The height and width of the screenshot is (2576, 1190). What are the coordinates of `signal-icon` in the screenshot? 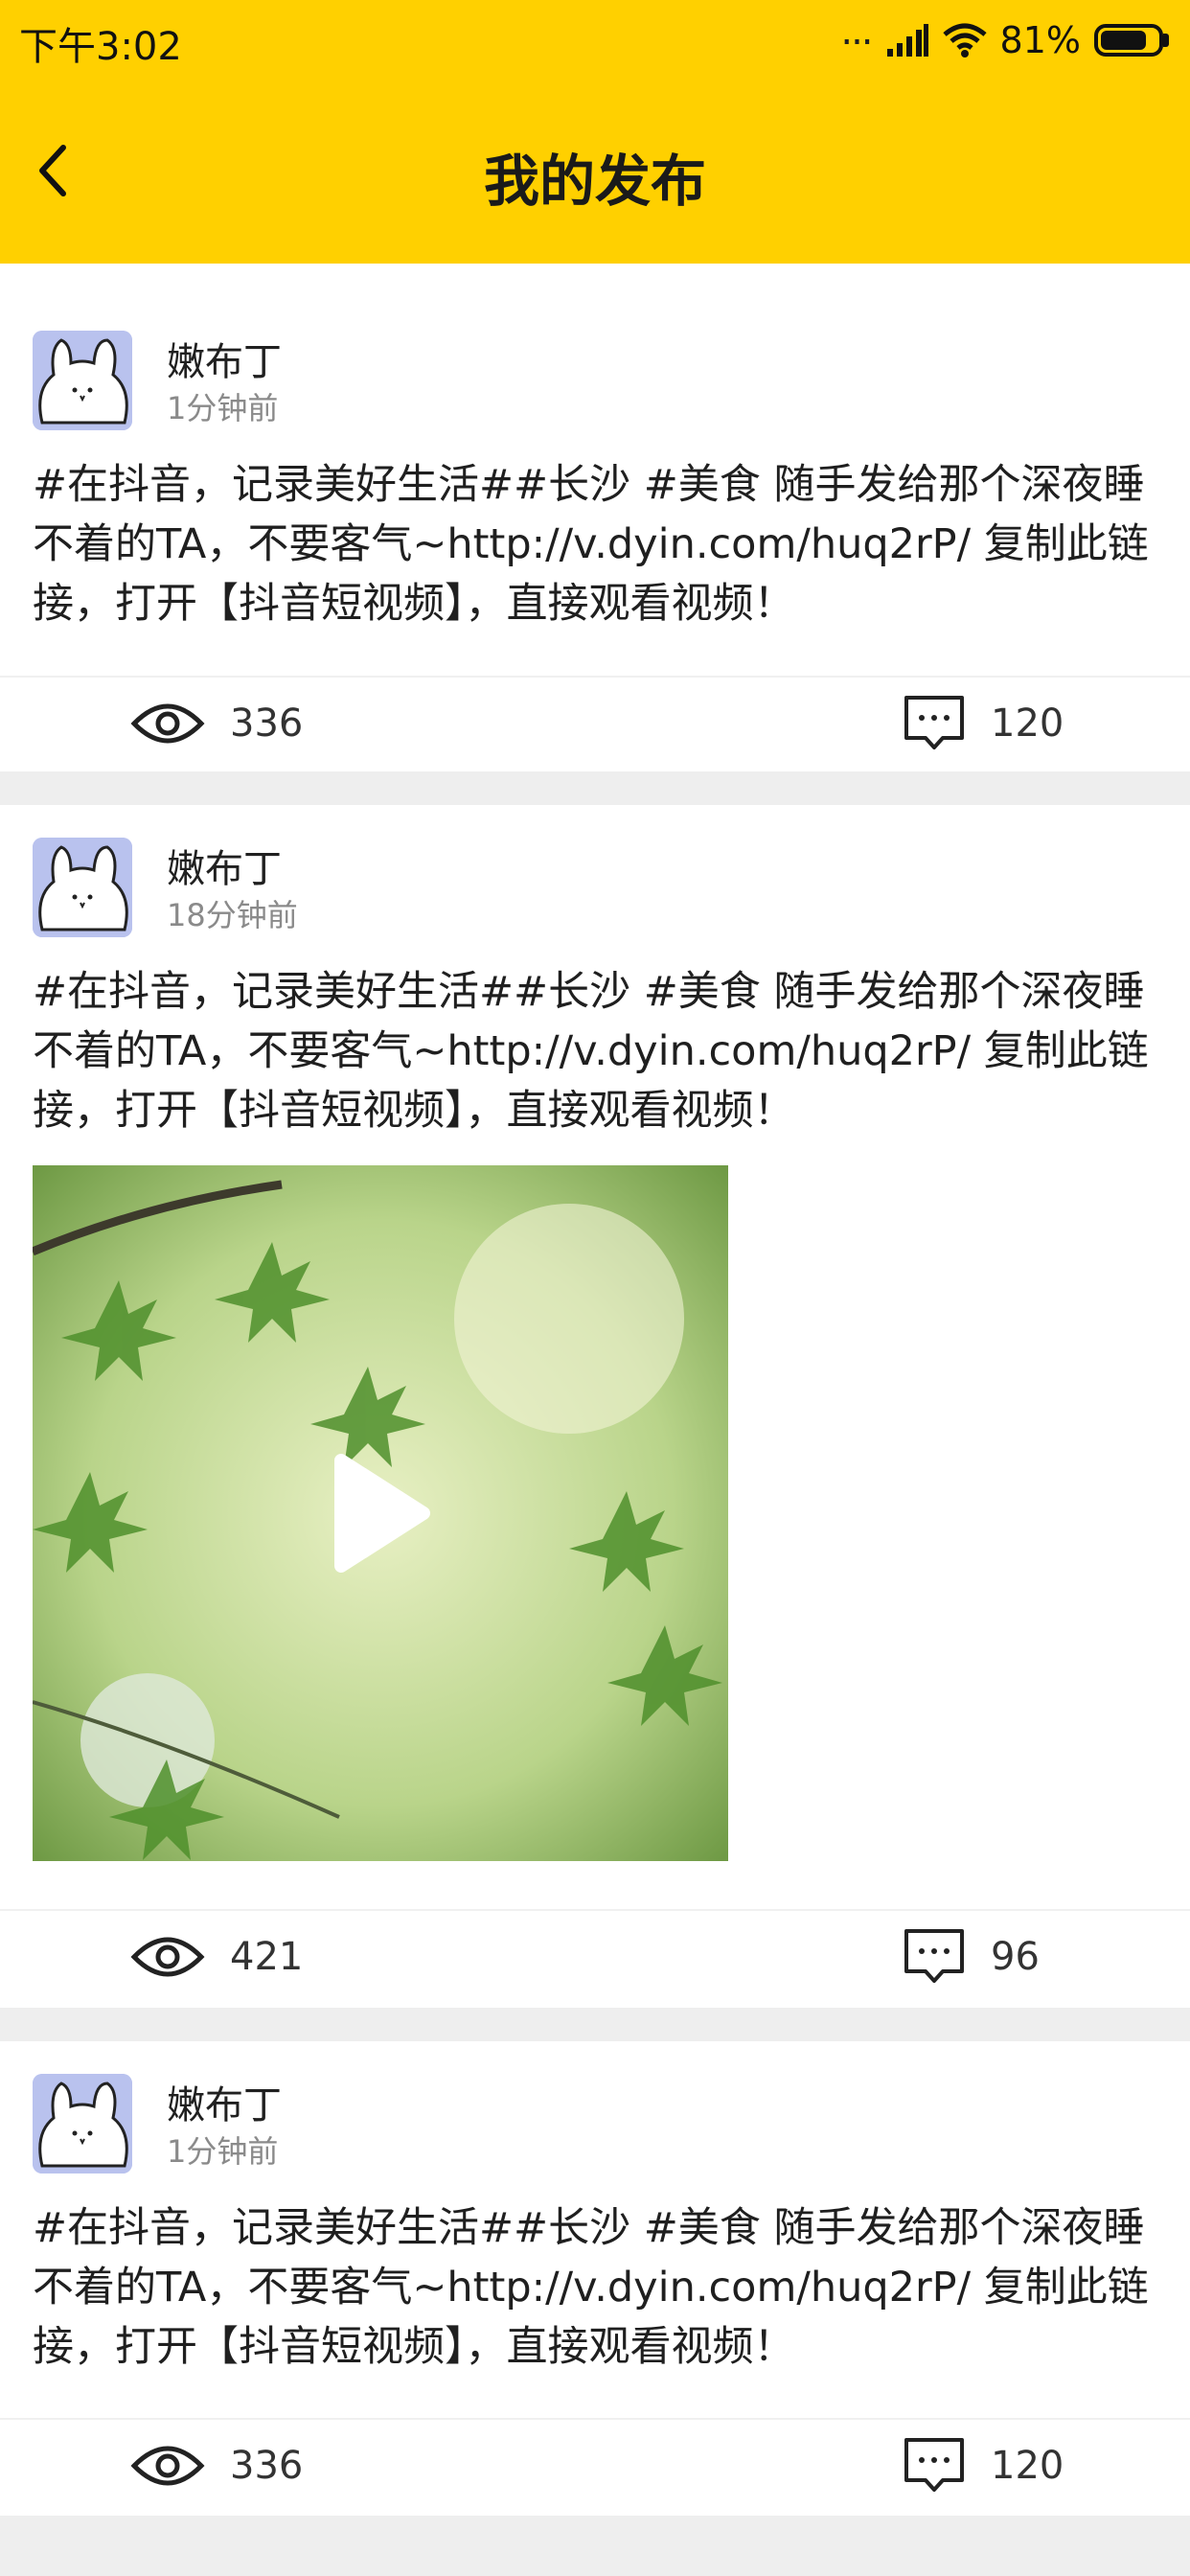 It's located at (907, 40).